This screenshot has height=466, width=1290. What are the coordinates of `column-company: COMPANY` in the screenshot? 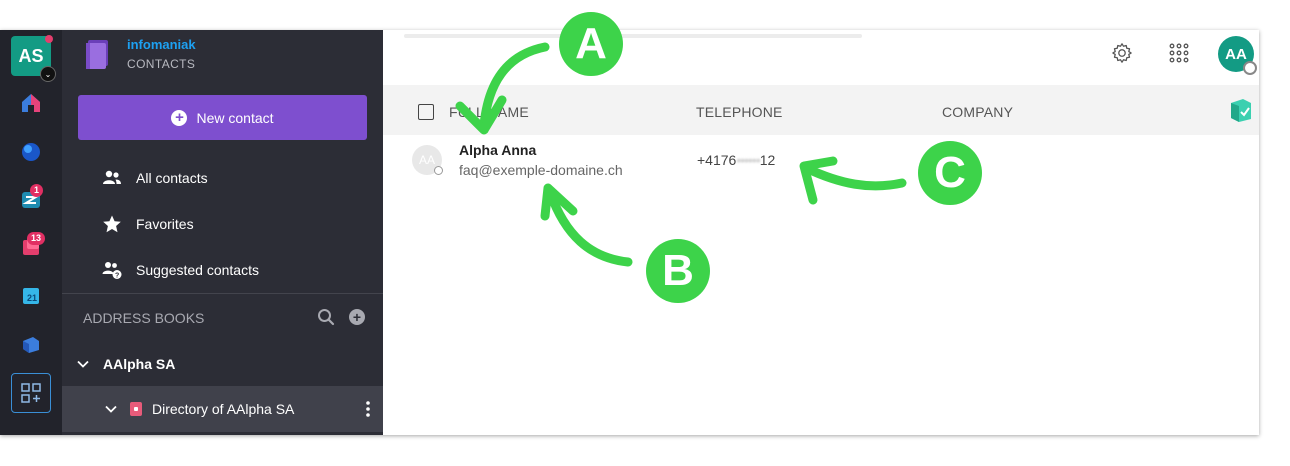 It's located at (977, 112).